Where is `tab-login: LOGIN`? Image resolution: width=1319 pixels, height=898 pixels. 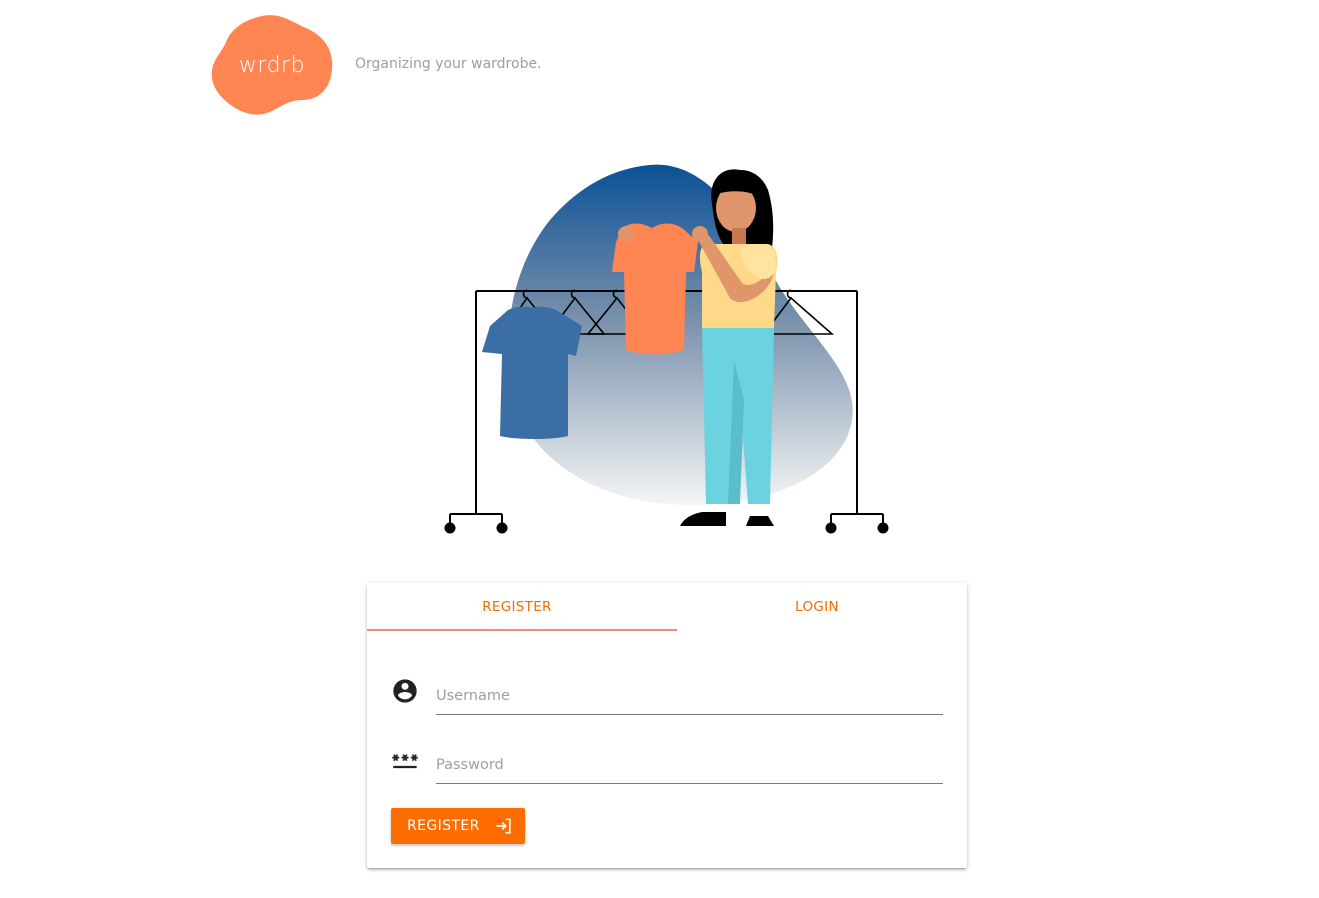 tab-login: LOGIN is located at coordinates (817, 607).